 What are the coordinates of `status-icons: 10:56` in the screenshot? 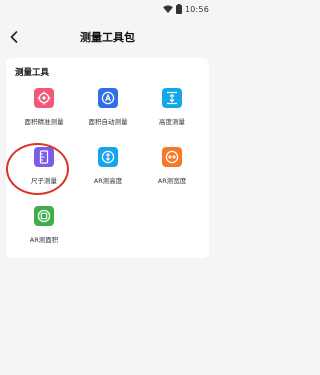 It's located at (185, 9).